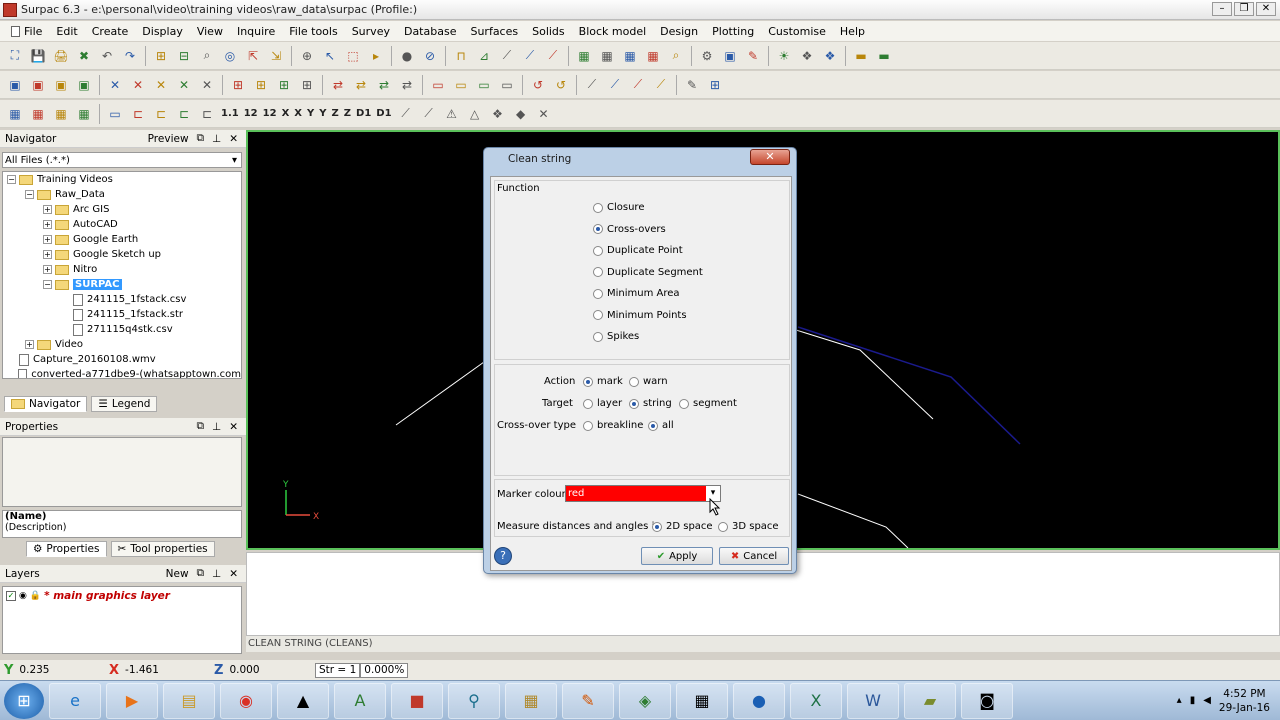 This screenshot has height=720, width=1280. What do you see at coordinates (75, 700) in the screenshot?
I see `ie-icon: e` at bounding box center [75, 700].